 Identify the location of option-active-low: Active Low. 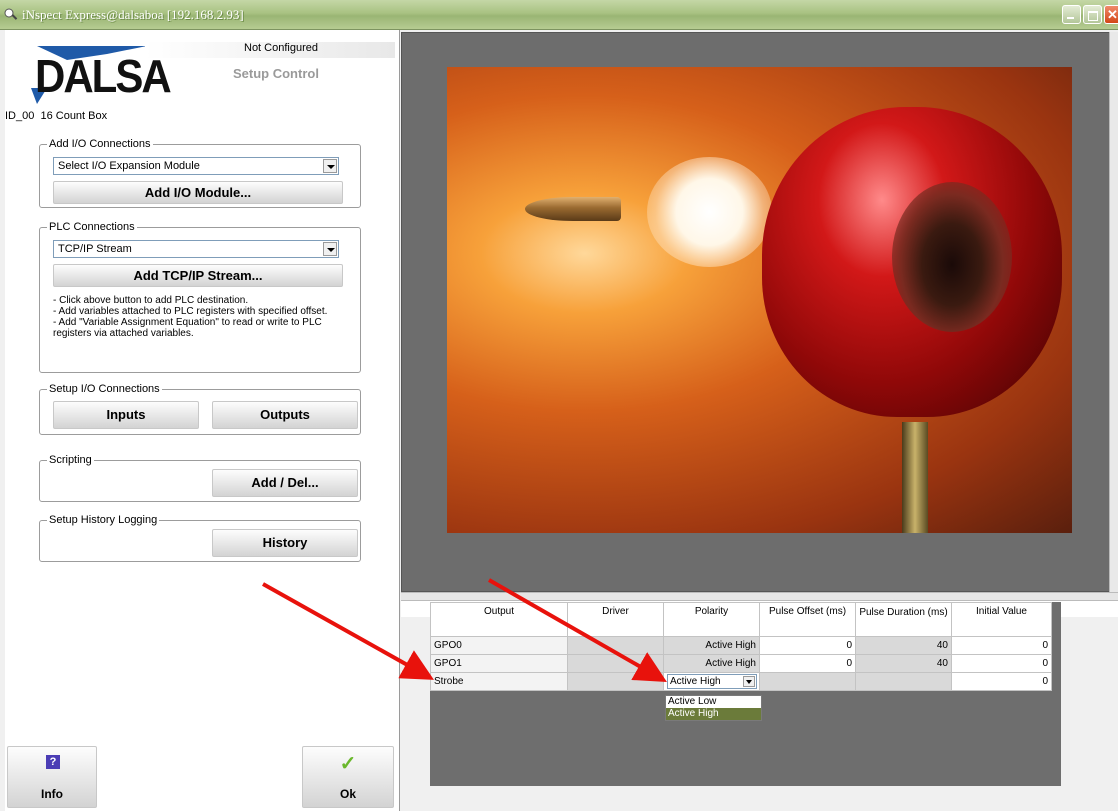
(713, 702).